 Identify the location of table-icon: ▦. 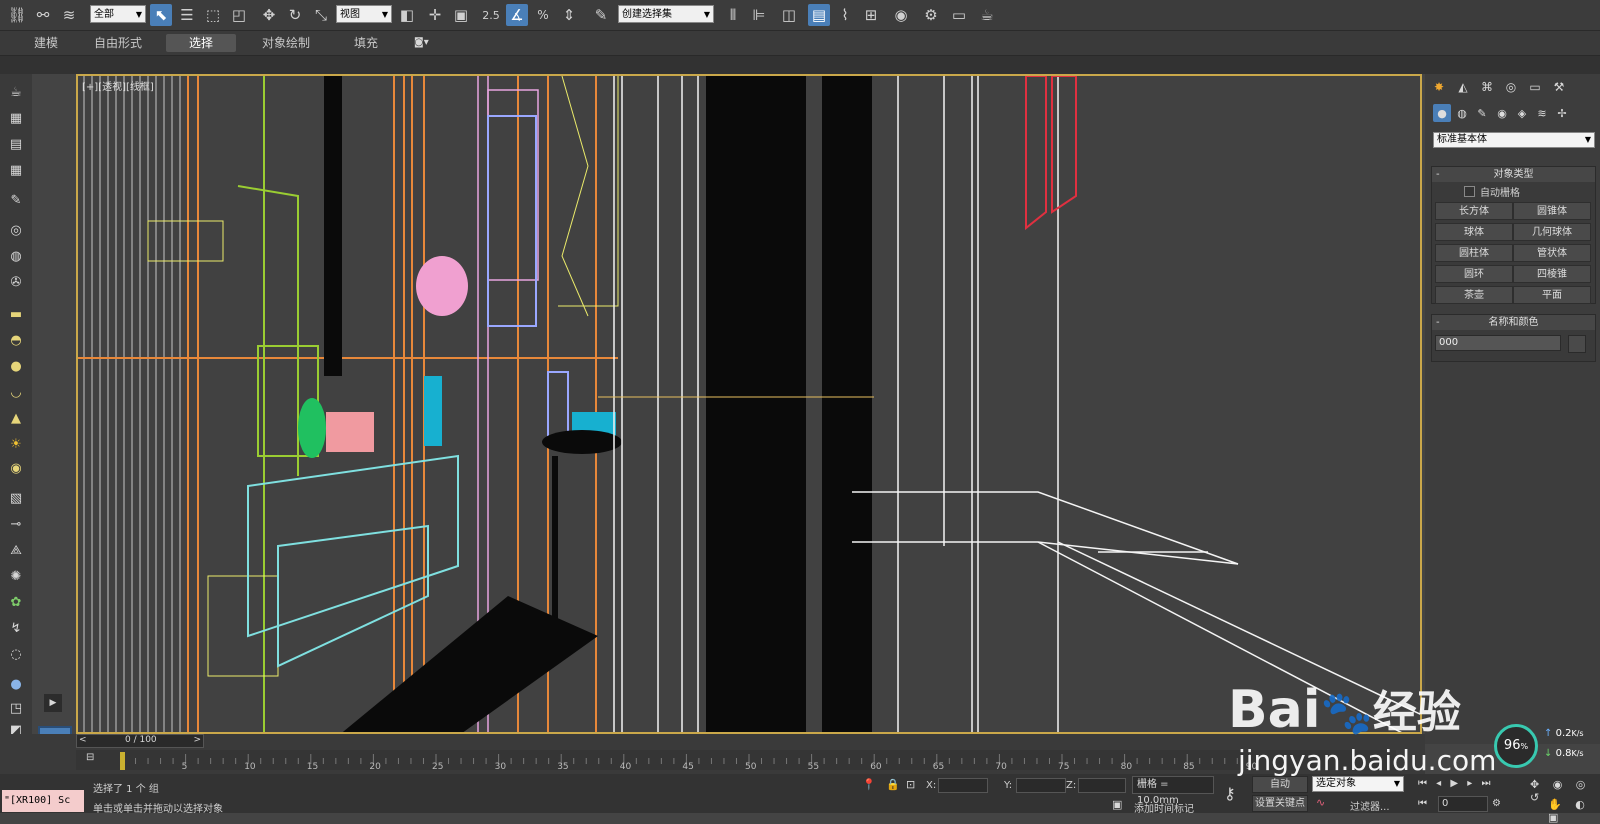
(16, 170).